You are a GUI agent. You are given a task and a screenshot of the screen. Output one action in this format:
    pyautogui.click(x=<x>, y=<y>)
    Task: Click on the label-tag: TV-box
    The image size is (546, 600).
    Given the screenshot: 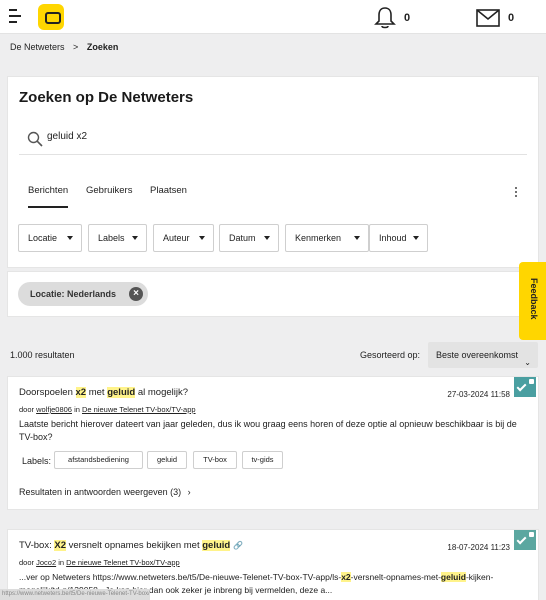 What is the action you would take?
    pyautogui.click(x=215, y=460)
    